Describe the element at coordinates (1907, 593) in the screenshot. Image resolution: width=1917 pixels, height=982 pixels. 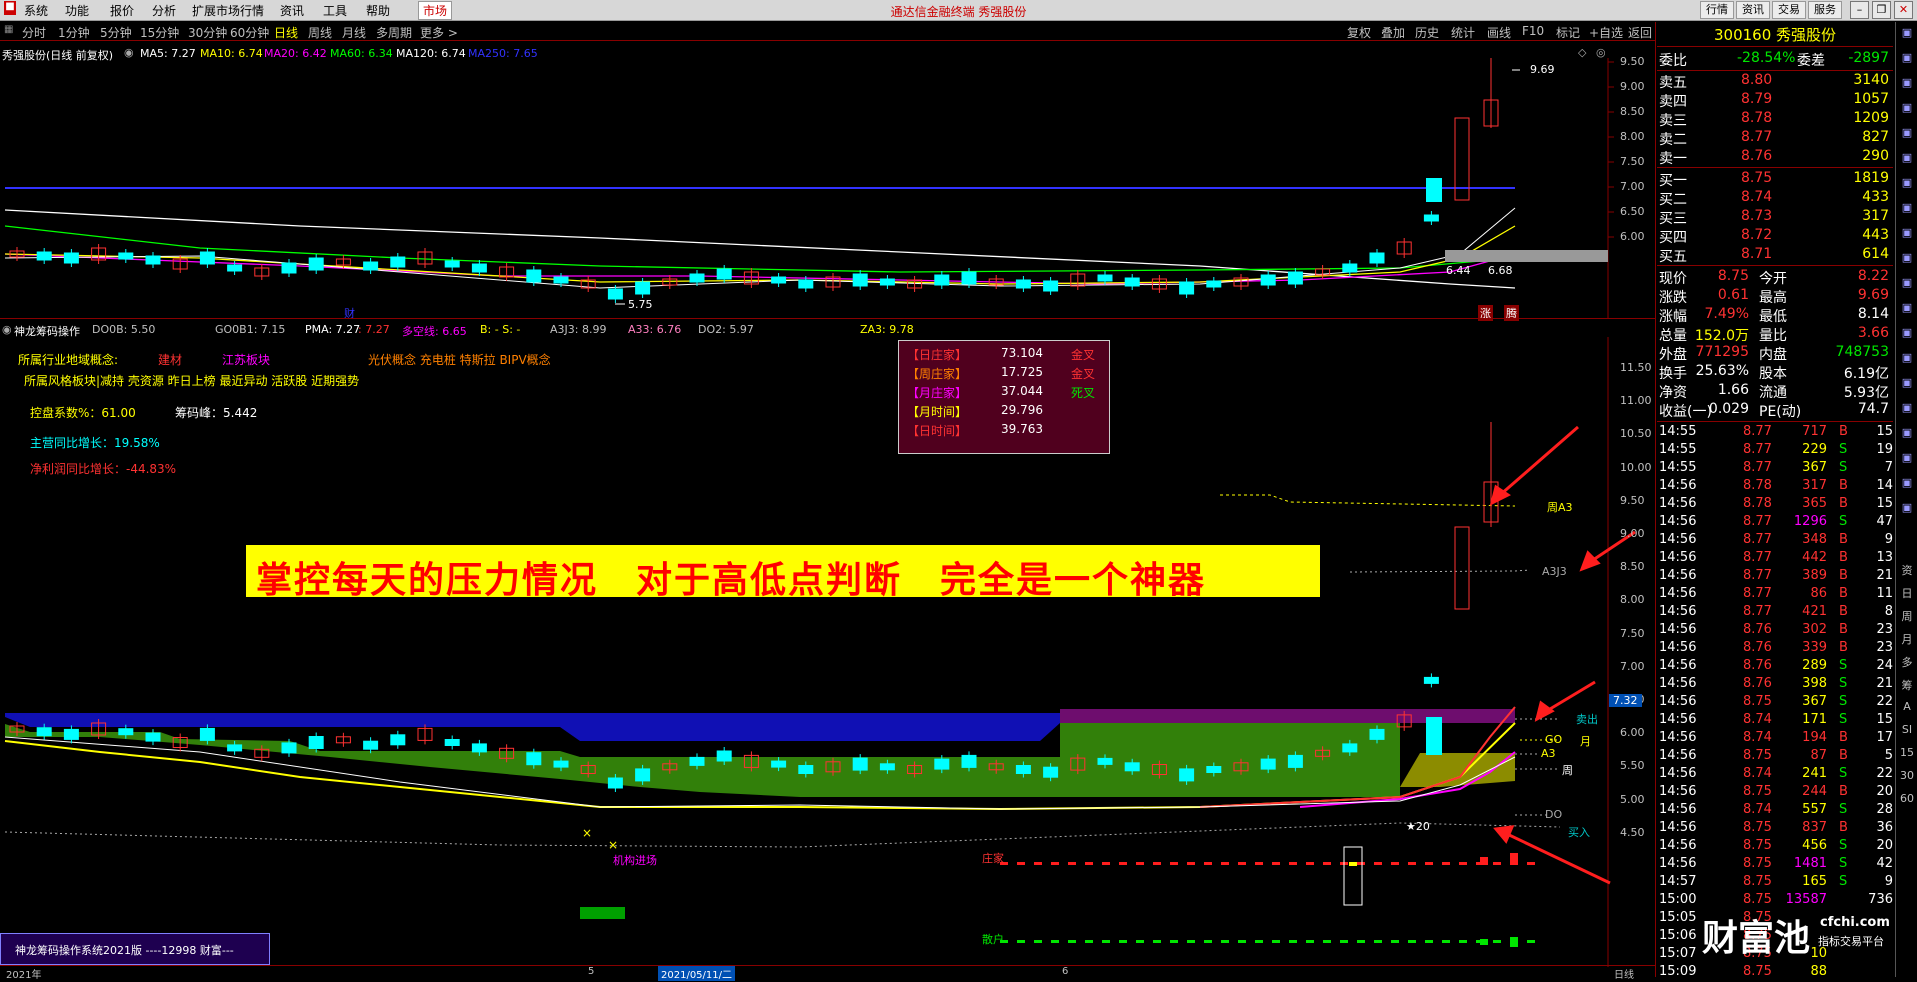
I see `sidebar-tab: 日` at that location.